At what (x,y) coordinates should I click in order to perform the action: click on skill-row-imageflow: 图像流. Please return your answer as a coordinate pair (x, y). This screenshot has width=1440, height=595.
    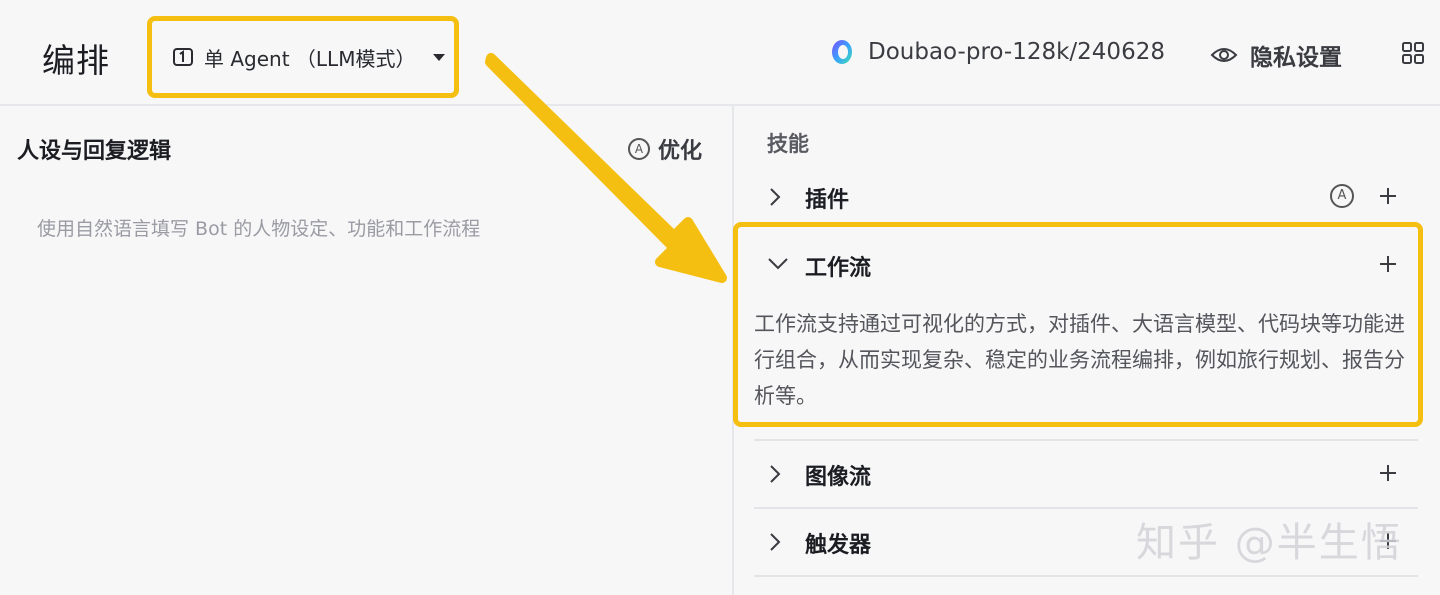
    Looking at the image, I should click on (1086, 475).